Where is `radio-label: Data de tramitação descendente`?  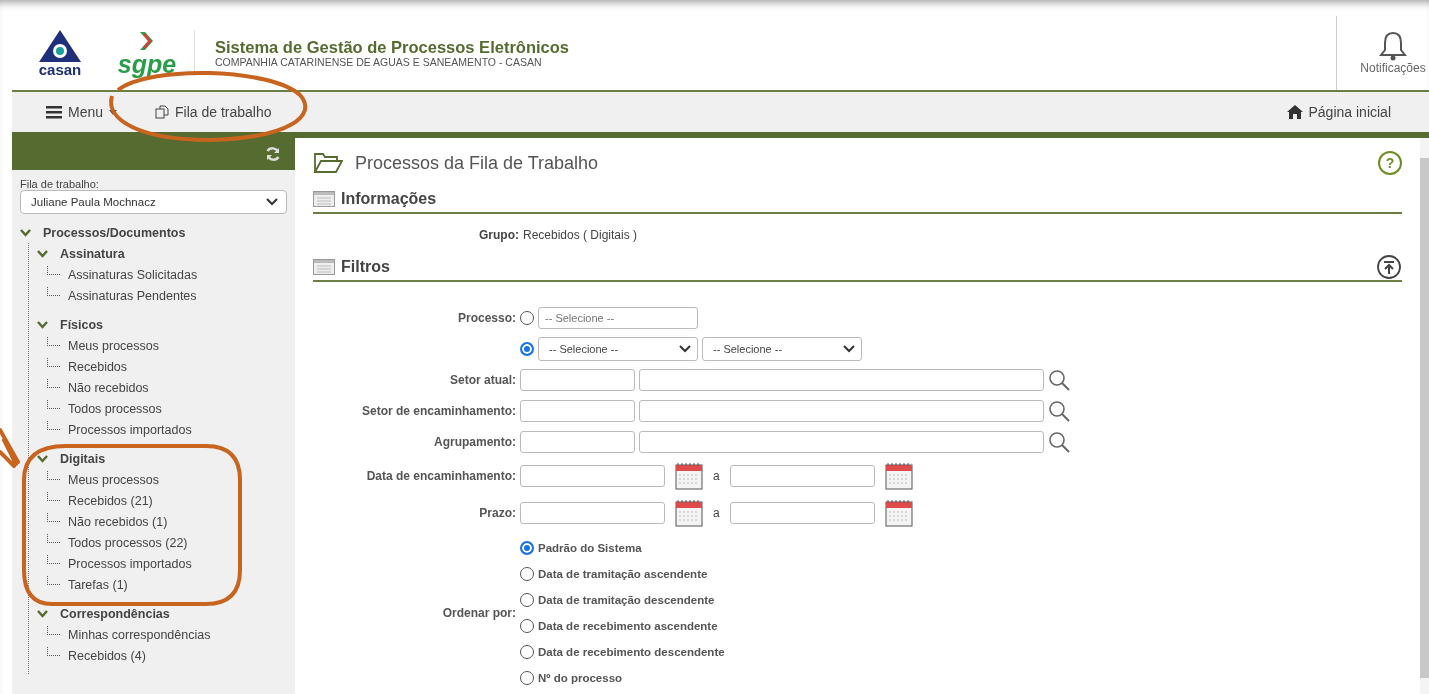
radio-label: Data de tramitação descendente is located at coordinates (626, 600).